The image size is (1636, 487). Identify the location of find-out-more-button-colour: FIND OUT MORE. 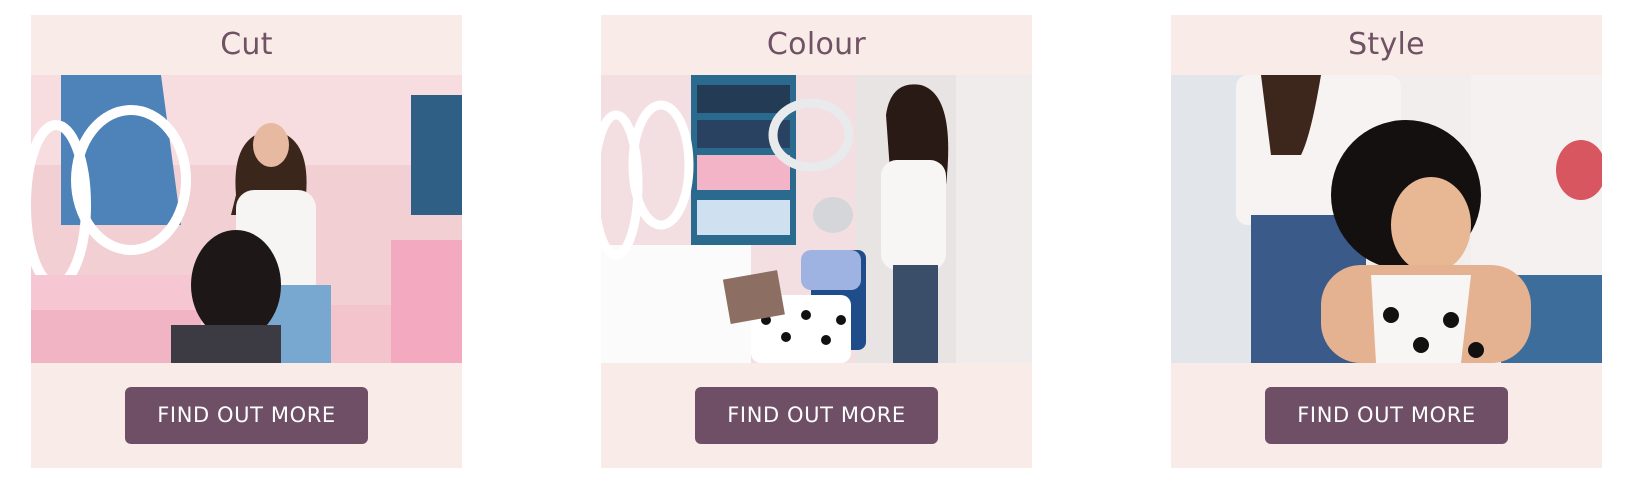
(816, 415).